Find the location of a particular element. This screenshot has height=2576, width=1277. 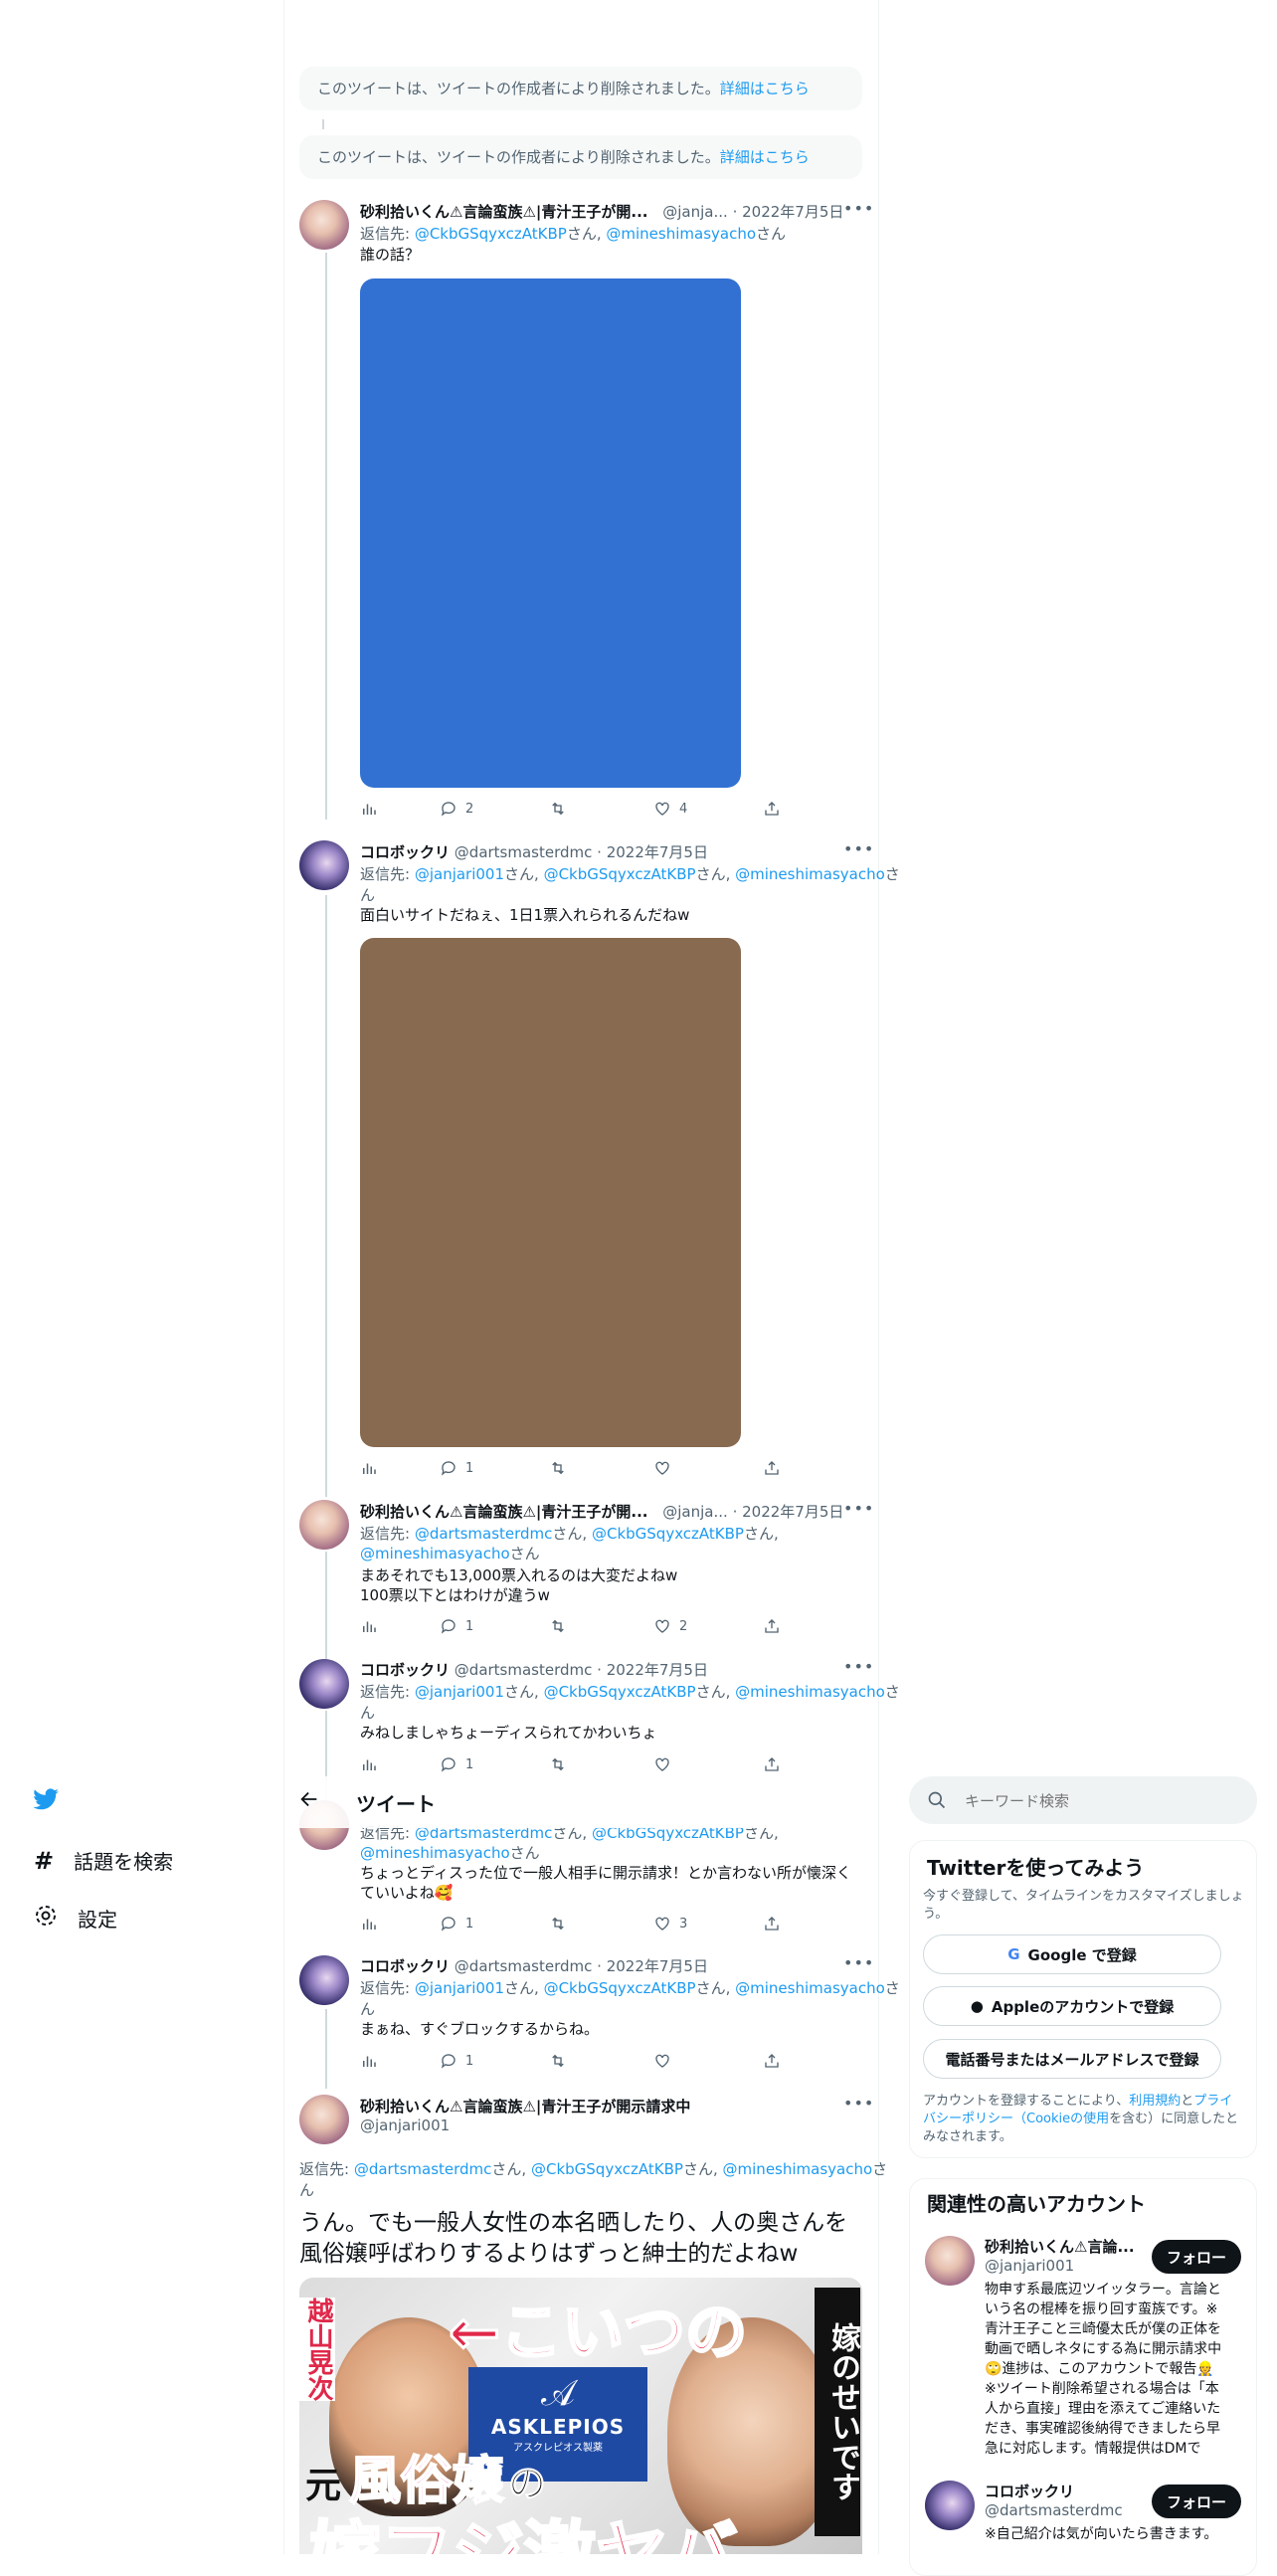

reply-button: 2 is located at coordinates (457, 809).